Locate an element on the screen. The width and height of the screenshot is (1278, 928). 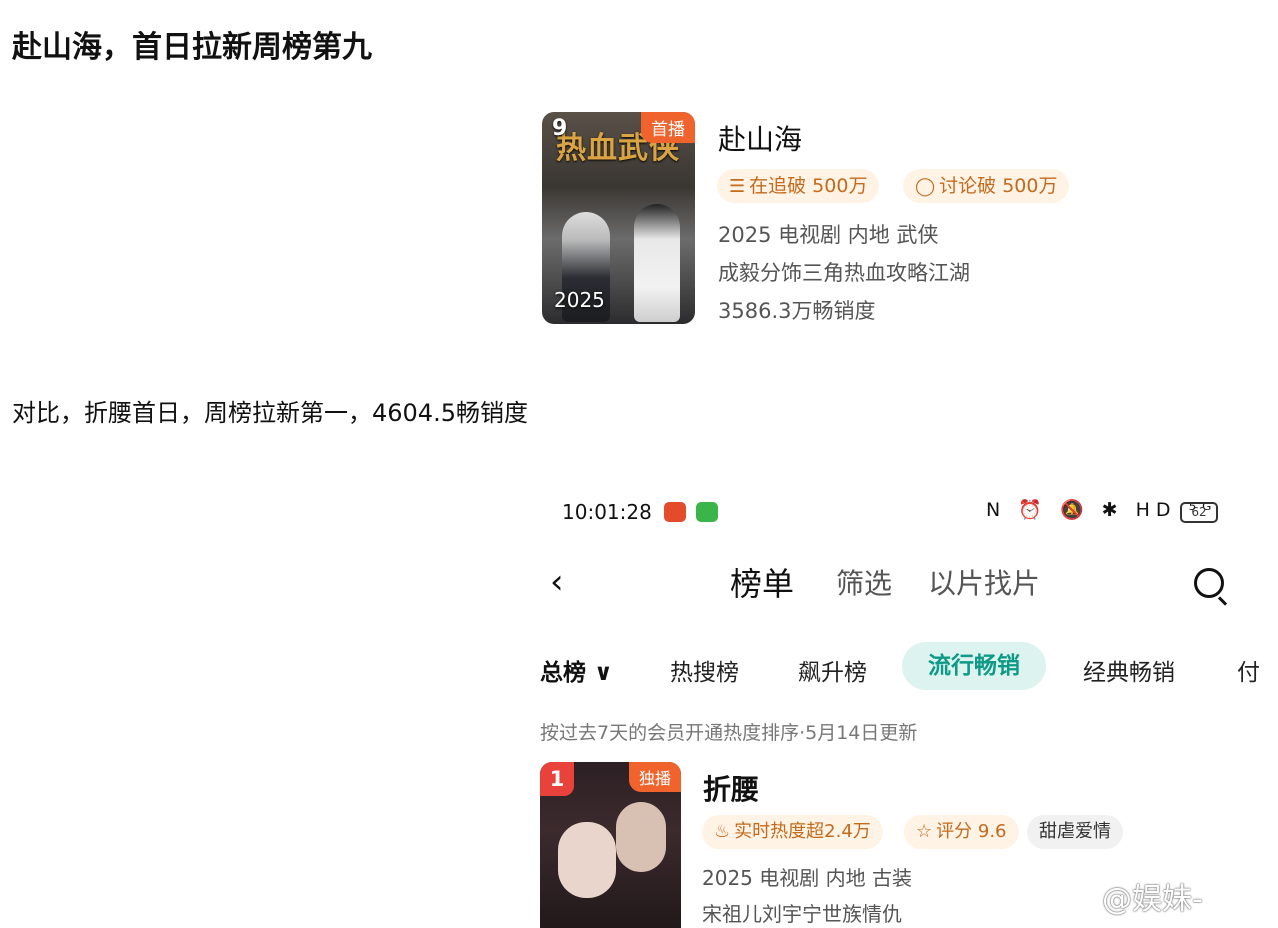
poster-figure-left is located at coordinates (587, 860).